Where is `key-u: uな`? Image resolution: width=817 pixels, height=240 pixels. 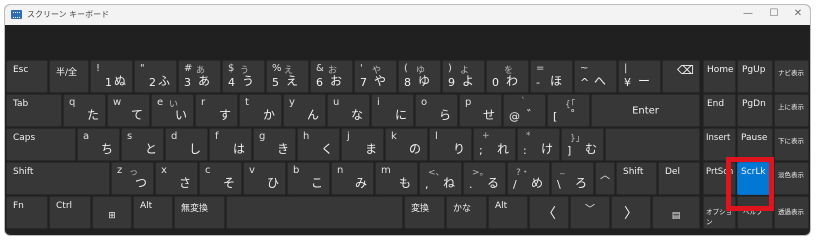
key-u: uな is located at coordinates (348, 110).